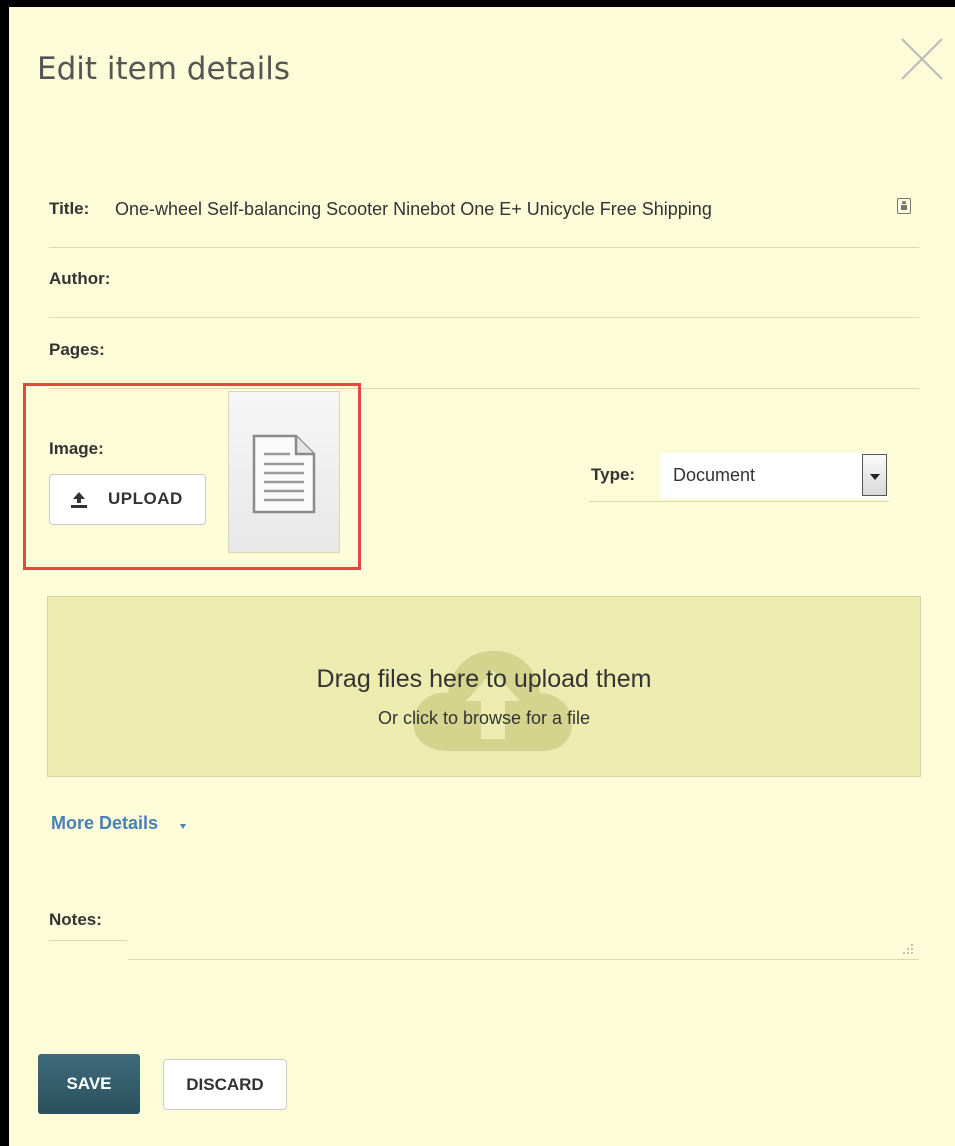 Image resolution: width=955 pixels, height=1146 pixels. Describe the element at coordinates (714, 475) in the screenshot. I see `type-selected-value: Document` at that location.